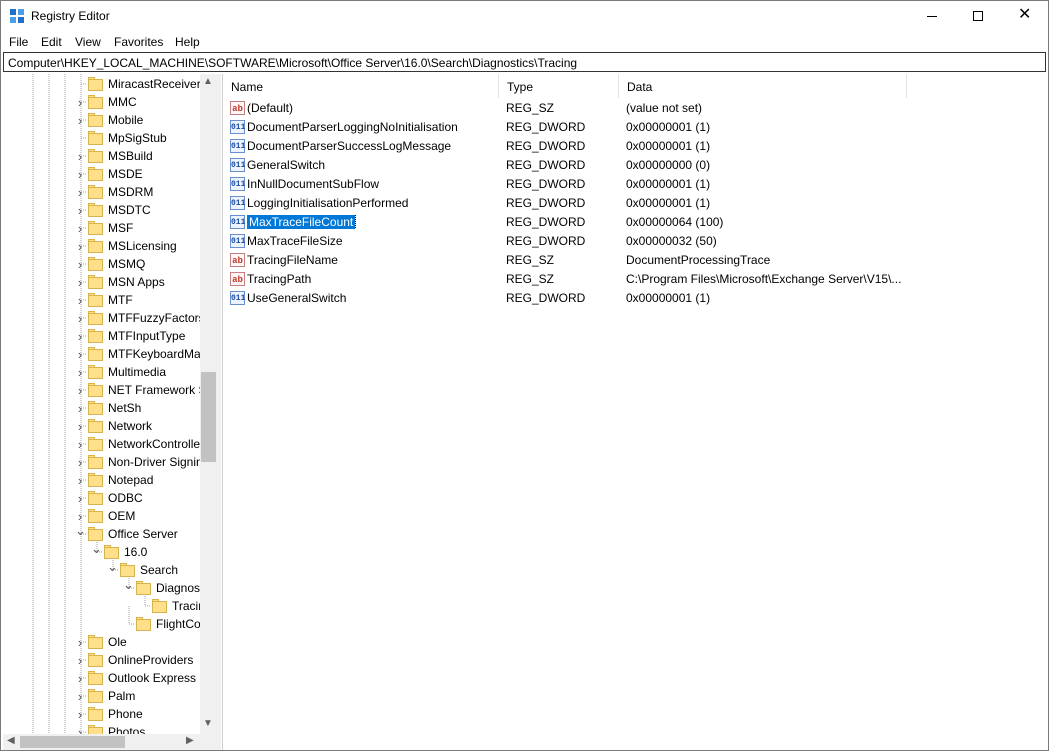  What do you see at coordinates (144, 534) in the screenshot?
I see `tree-item: Office Server` at bounding box center [144, 534].